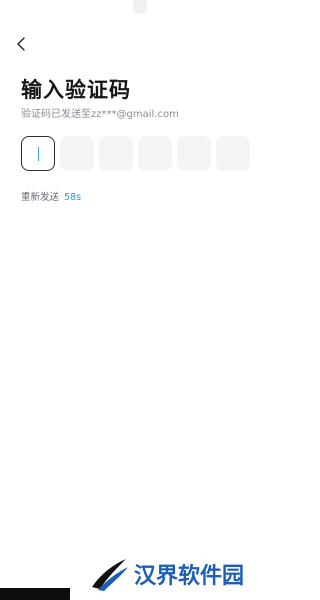 The height and width of the screenshot is (600, 320). What do you see at coordinates (189, 576) in the screenshot?
I see `watermark-text: 汉界软件园` at bounding box center [189, 576].